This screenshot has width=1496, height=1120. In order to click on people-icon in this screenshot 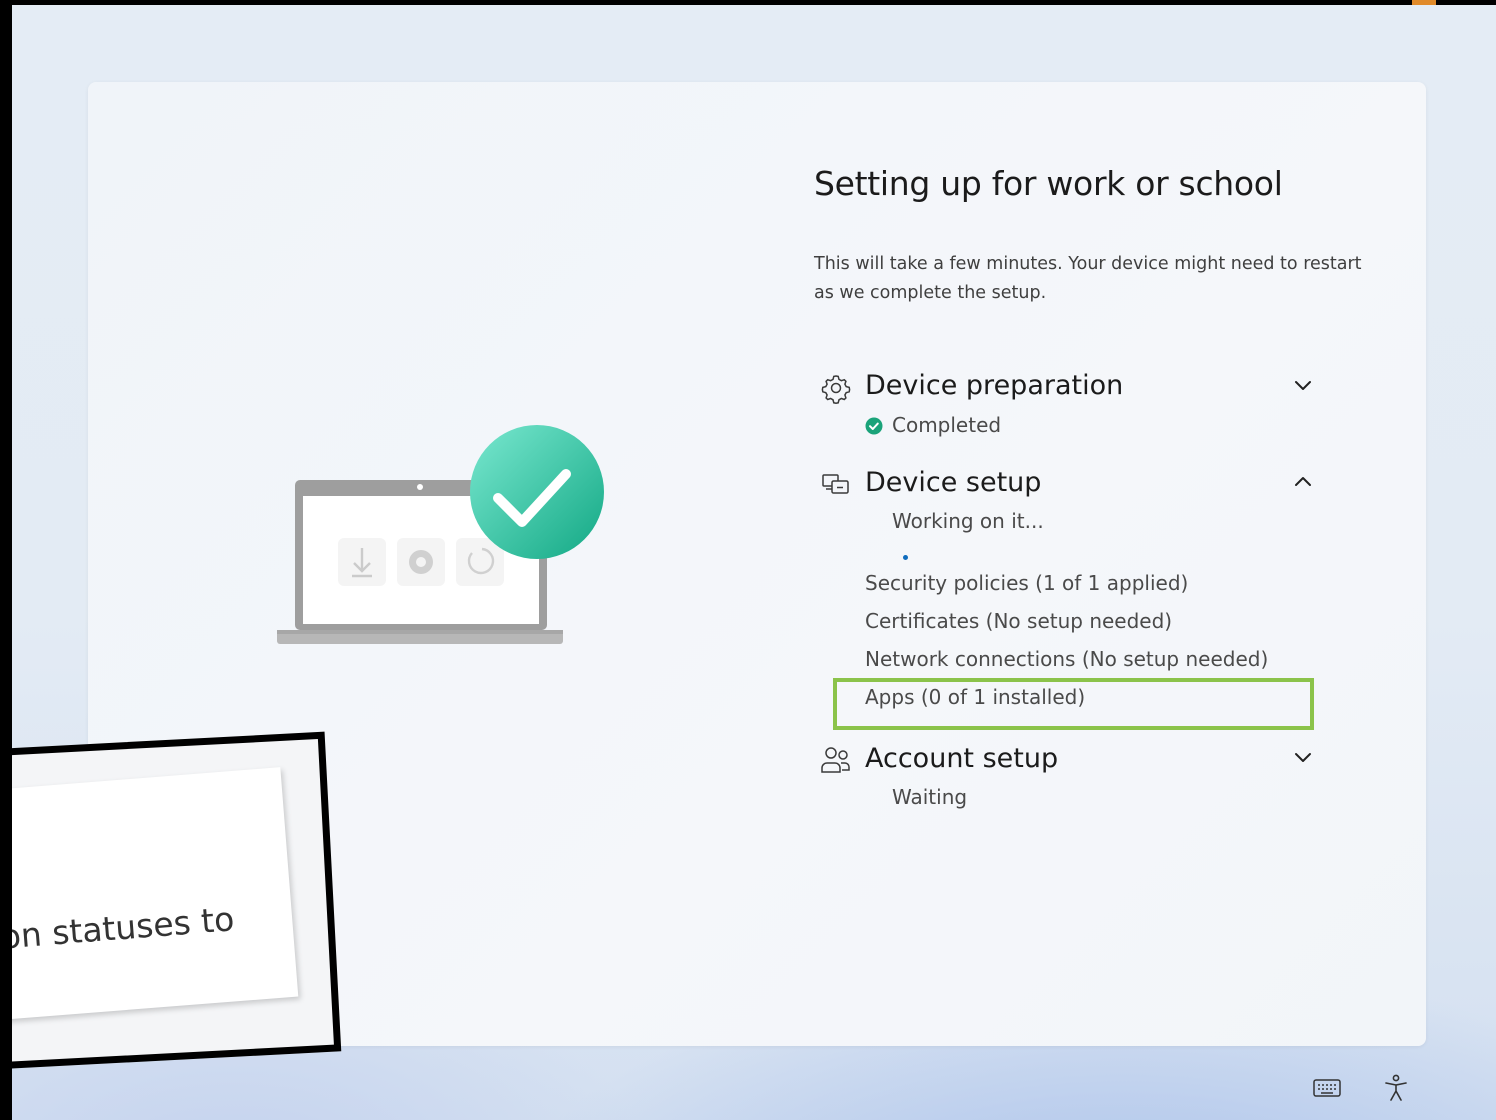, I will do `click(835, 760)`.